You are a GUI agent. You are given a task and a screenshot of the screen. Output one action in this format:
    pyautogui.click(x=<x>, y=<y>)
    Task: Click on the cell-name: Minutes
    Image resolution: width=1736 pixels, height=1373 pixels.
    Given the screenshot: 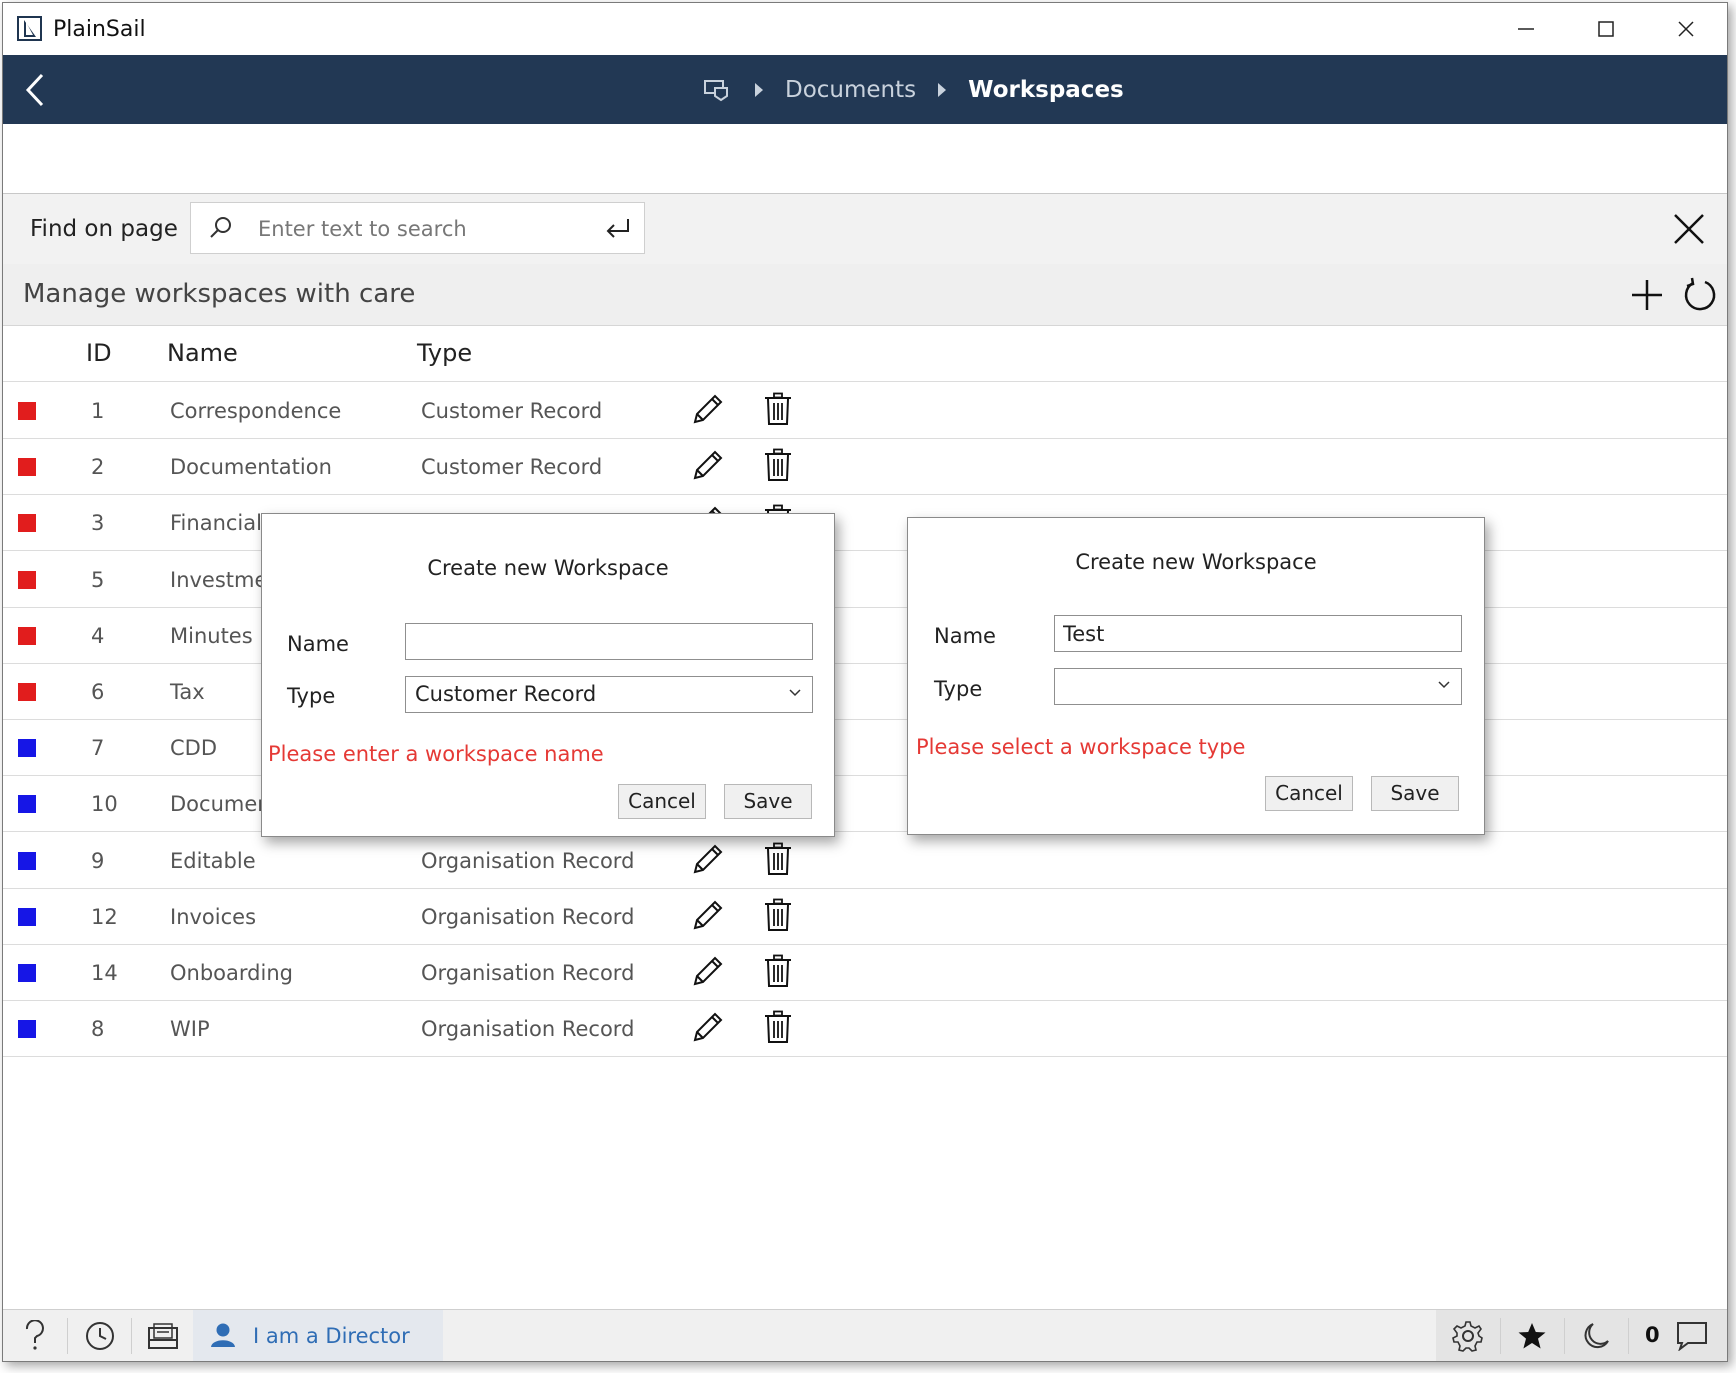 What is the action you would take?
    pyautogui.click(x=211, y=635)
    